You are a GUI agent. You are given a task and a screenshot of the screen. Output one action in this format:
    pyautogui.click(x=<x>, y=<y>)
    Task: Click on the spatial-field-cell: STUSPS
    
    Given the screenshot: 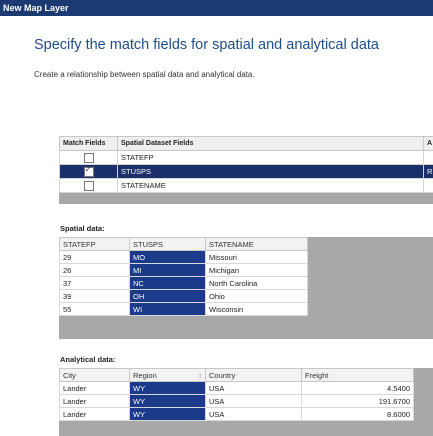 What is the action you would take?
    pyautogui.click(x=270, y=171)
    